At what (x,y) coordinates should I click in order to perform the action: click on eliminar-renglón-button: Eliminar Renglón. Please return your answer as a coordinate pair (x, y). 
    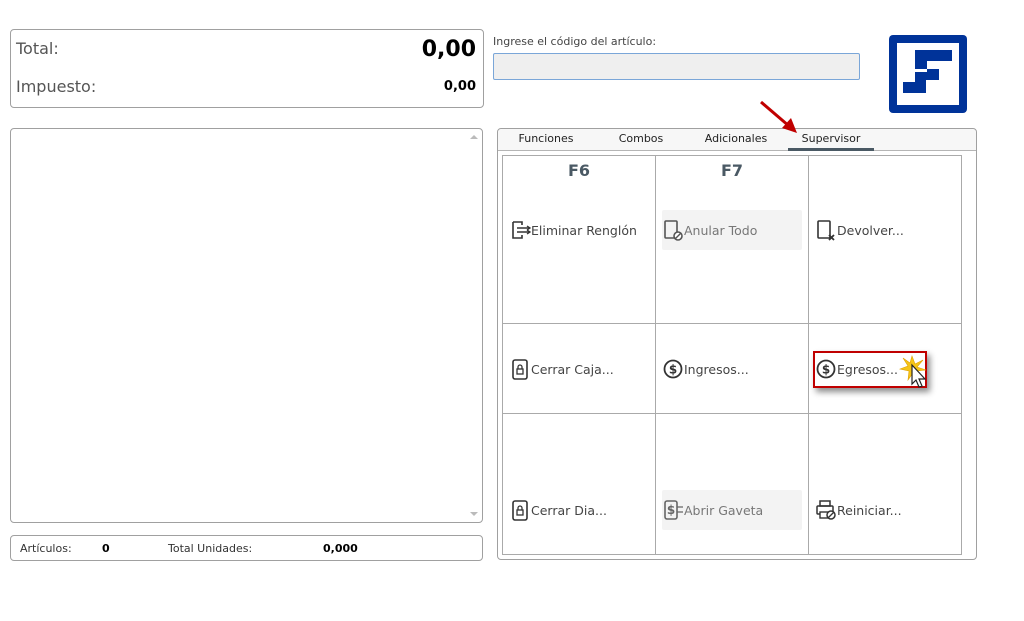
    Looking at the image, I should click on (579, 230).